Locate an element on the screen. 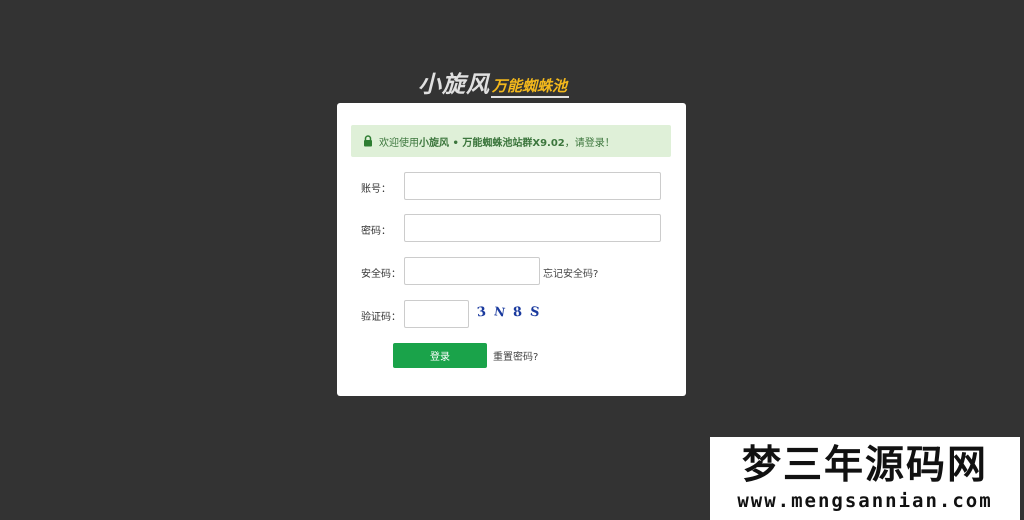  alert-product-name: 小旋风 • 万能蜘蛛池站群X9.02 is located at coordinates (492, 143).